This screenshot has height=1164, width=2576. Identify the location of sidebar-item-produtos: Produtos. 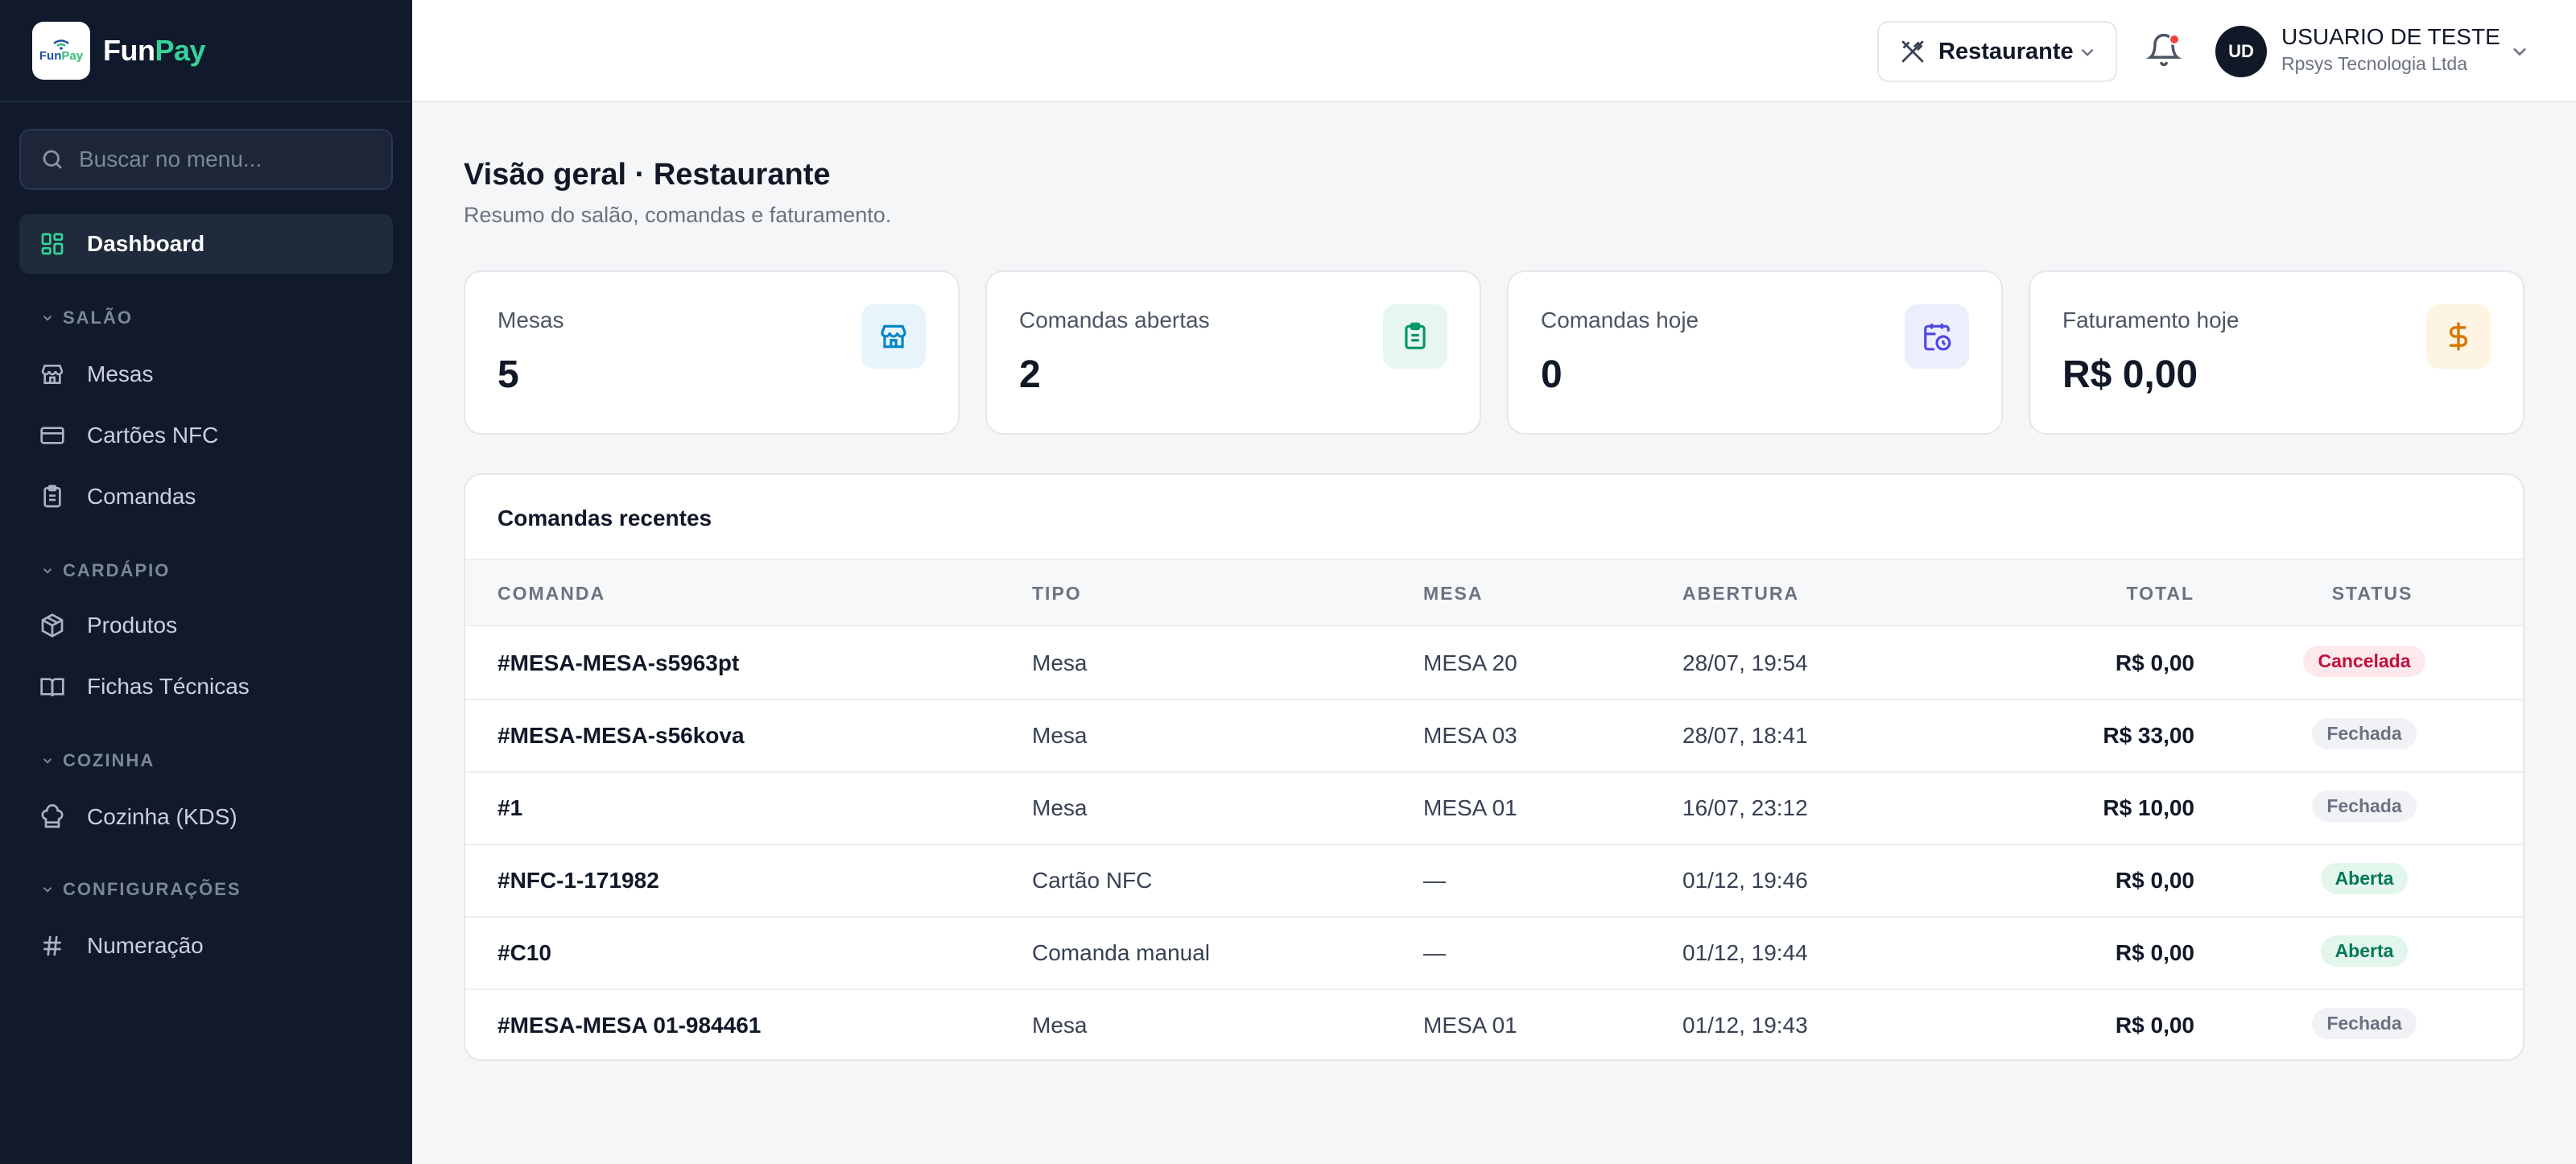
(206, 625).